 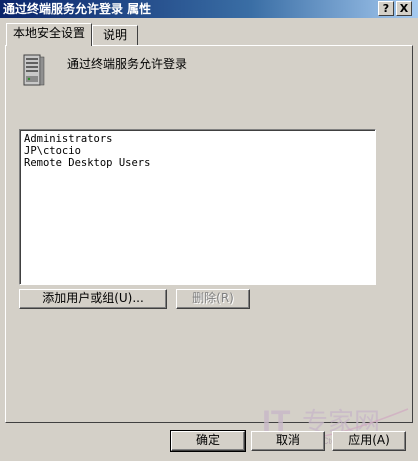 What do you see at coordinates (369, 441) in the screenshot?
I see `apply-button: 应用(A)` at bounding box center [369, 441].